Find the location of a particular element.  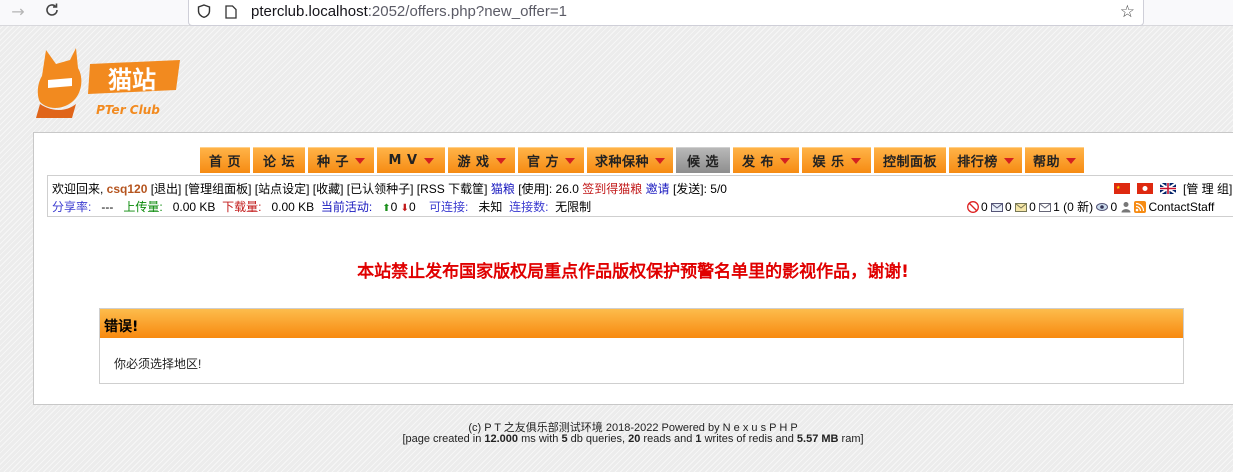

menu-item: 发 布 is located at coordinates (766, 160).